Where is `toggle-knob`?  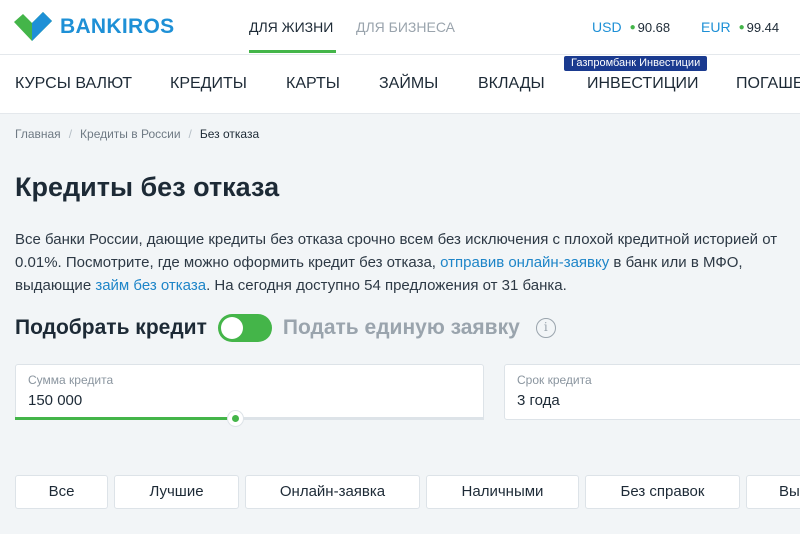
toggle-knob is located at coordinates (231, 328).